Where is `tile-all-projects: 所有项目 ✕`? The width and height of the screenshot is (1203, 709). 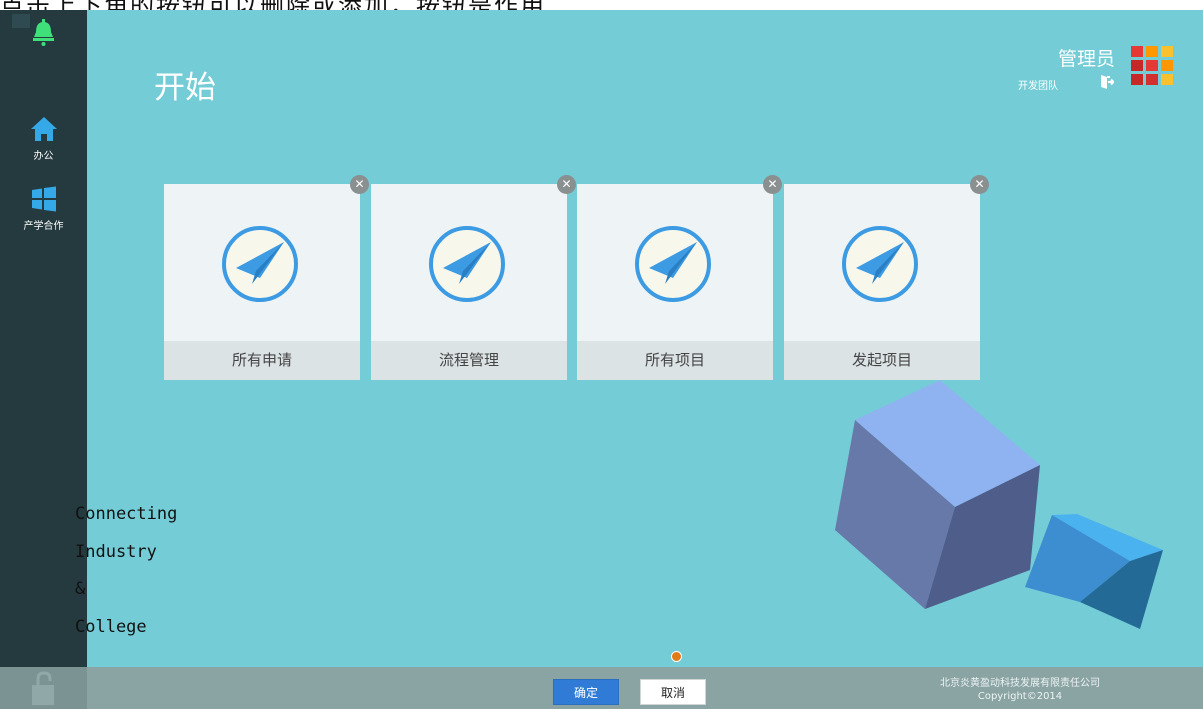
tile-all-projects: 所有项目 ✕ is located at coordinates (679, 277).